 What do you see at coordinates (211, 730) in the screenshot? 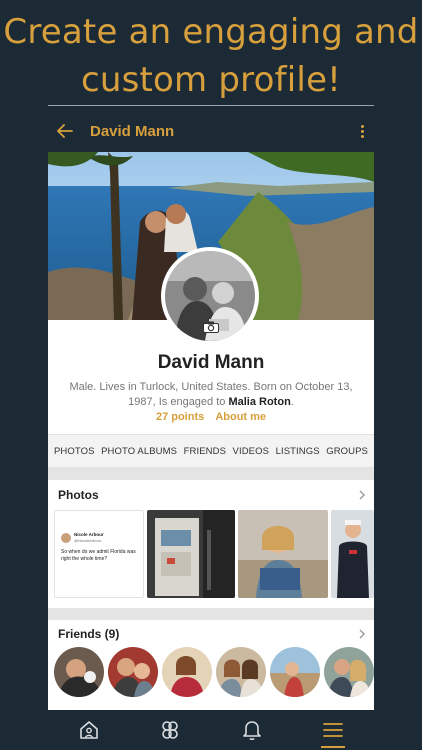
I see `bottom-navigation` at bounding box center [211, 730].